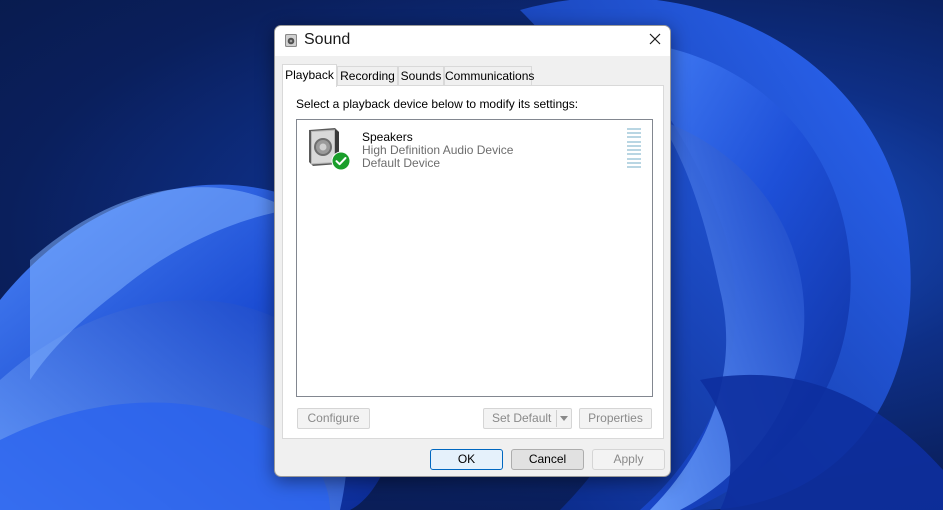 The height and width of the screenshot is (510, 943). I want to click on tab-label: Communications, so click(490, 76).